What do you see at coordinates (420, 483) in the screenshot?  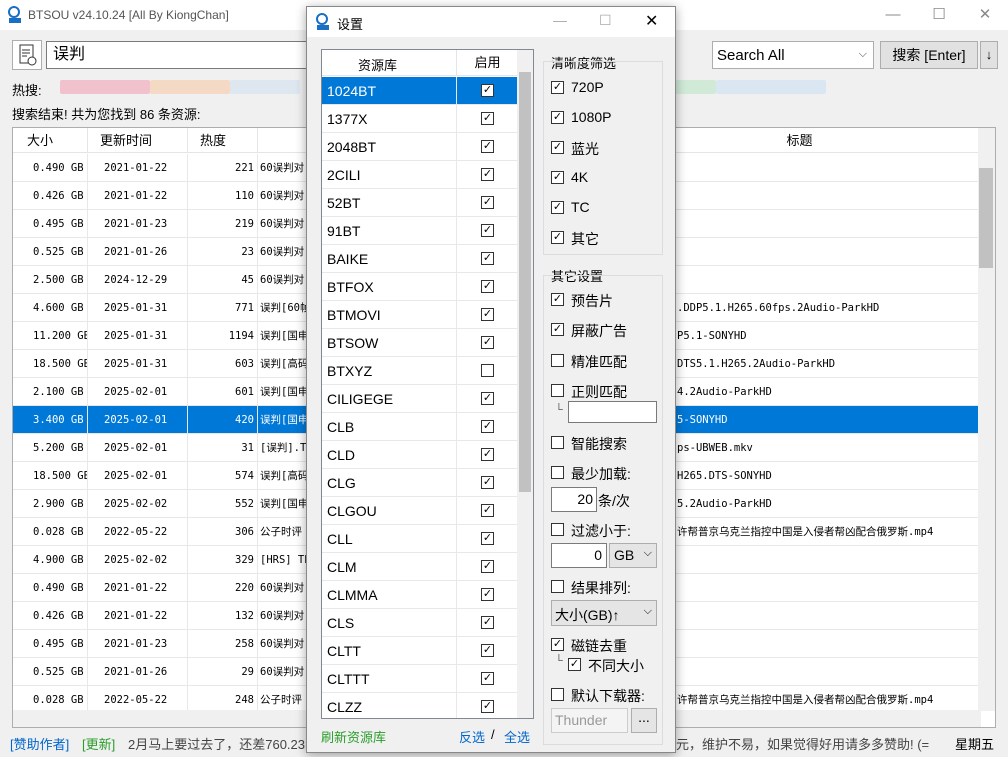 I see `source-row: CLG ✓` at bounding box center [420, 483].